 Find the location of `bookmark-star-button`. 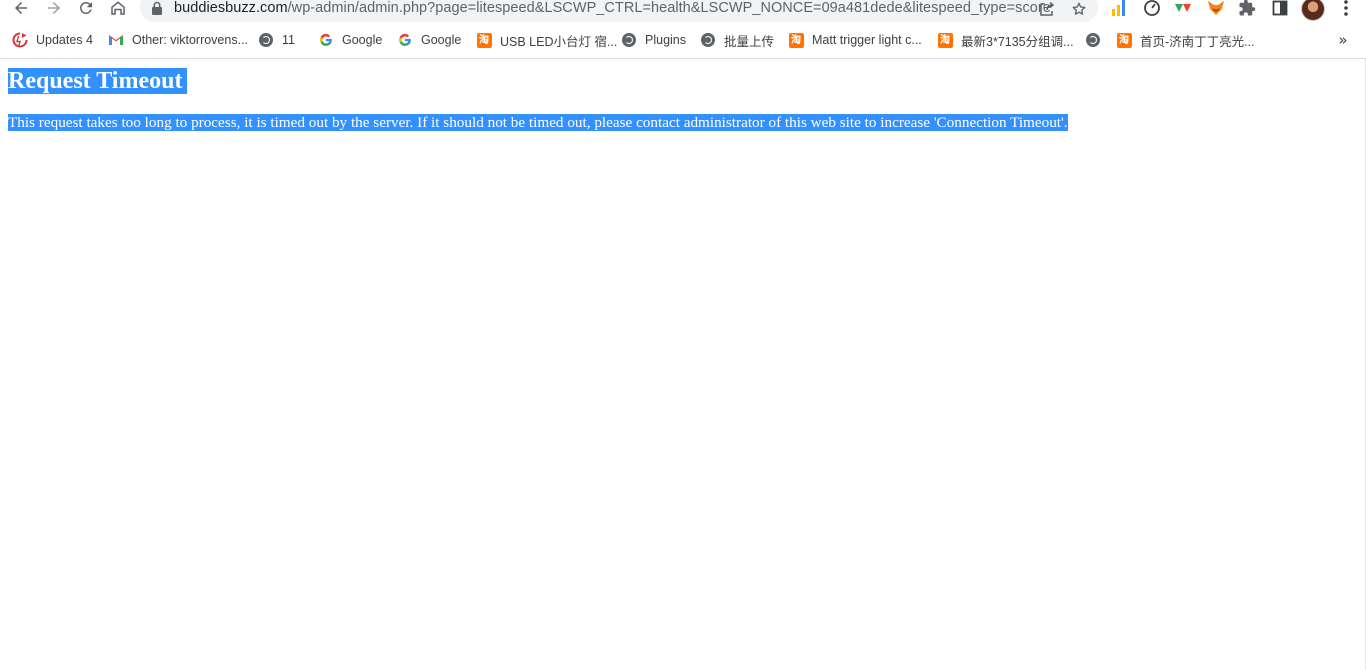

bookmark-star-button is located at coordinates (1079, 9).